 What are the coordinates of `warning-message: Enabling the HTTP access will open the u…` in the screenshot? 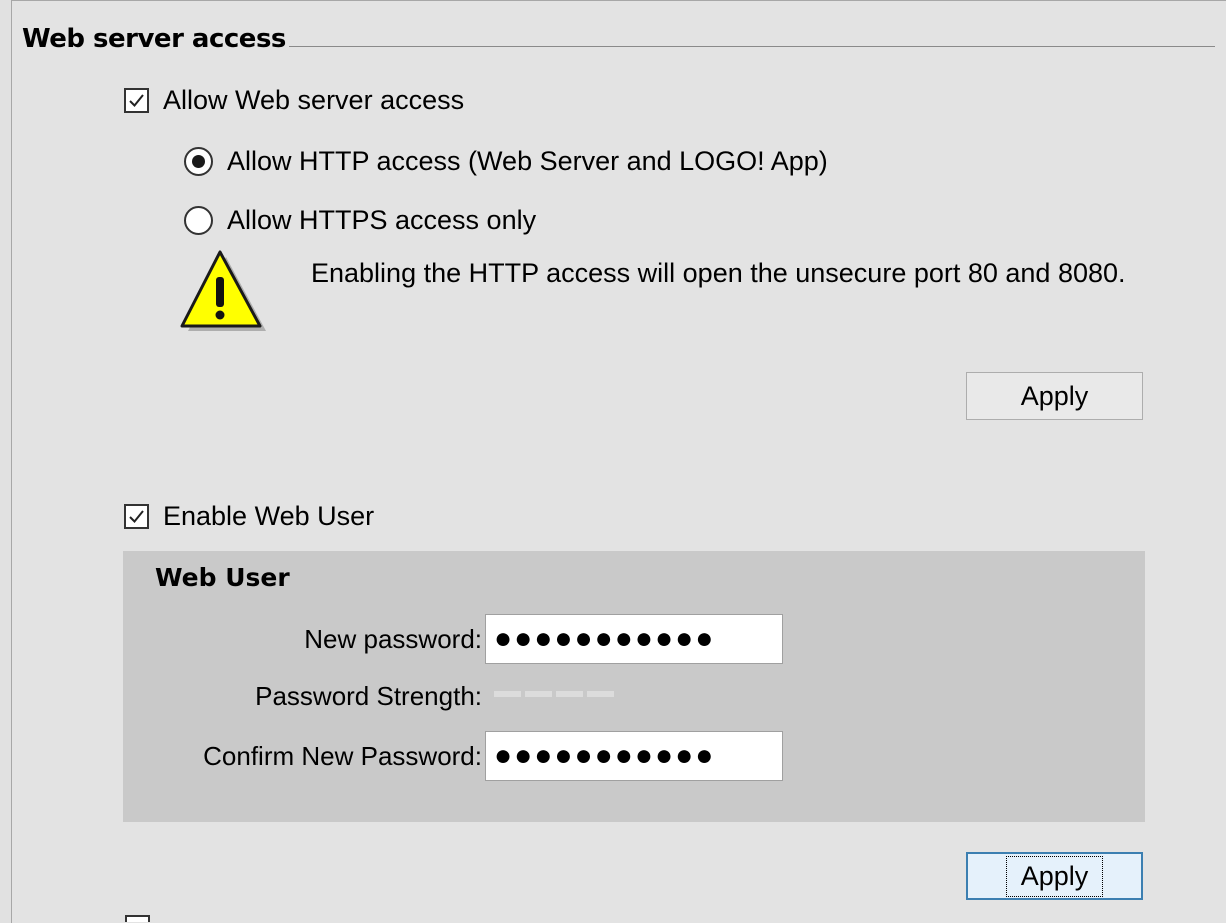 It's located at (718, 273).